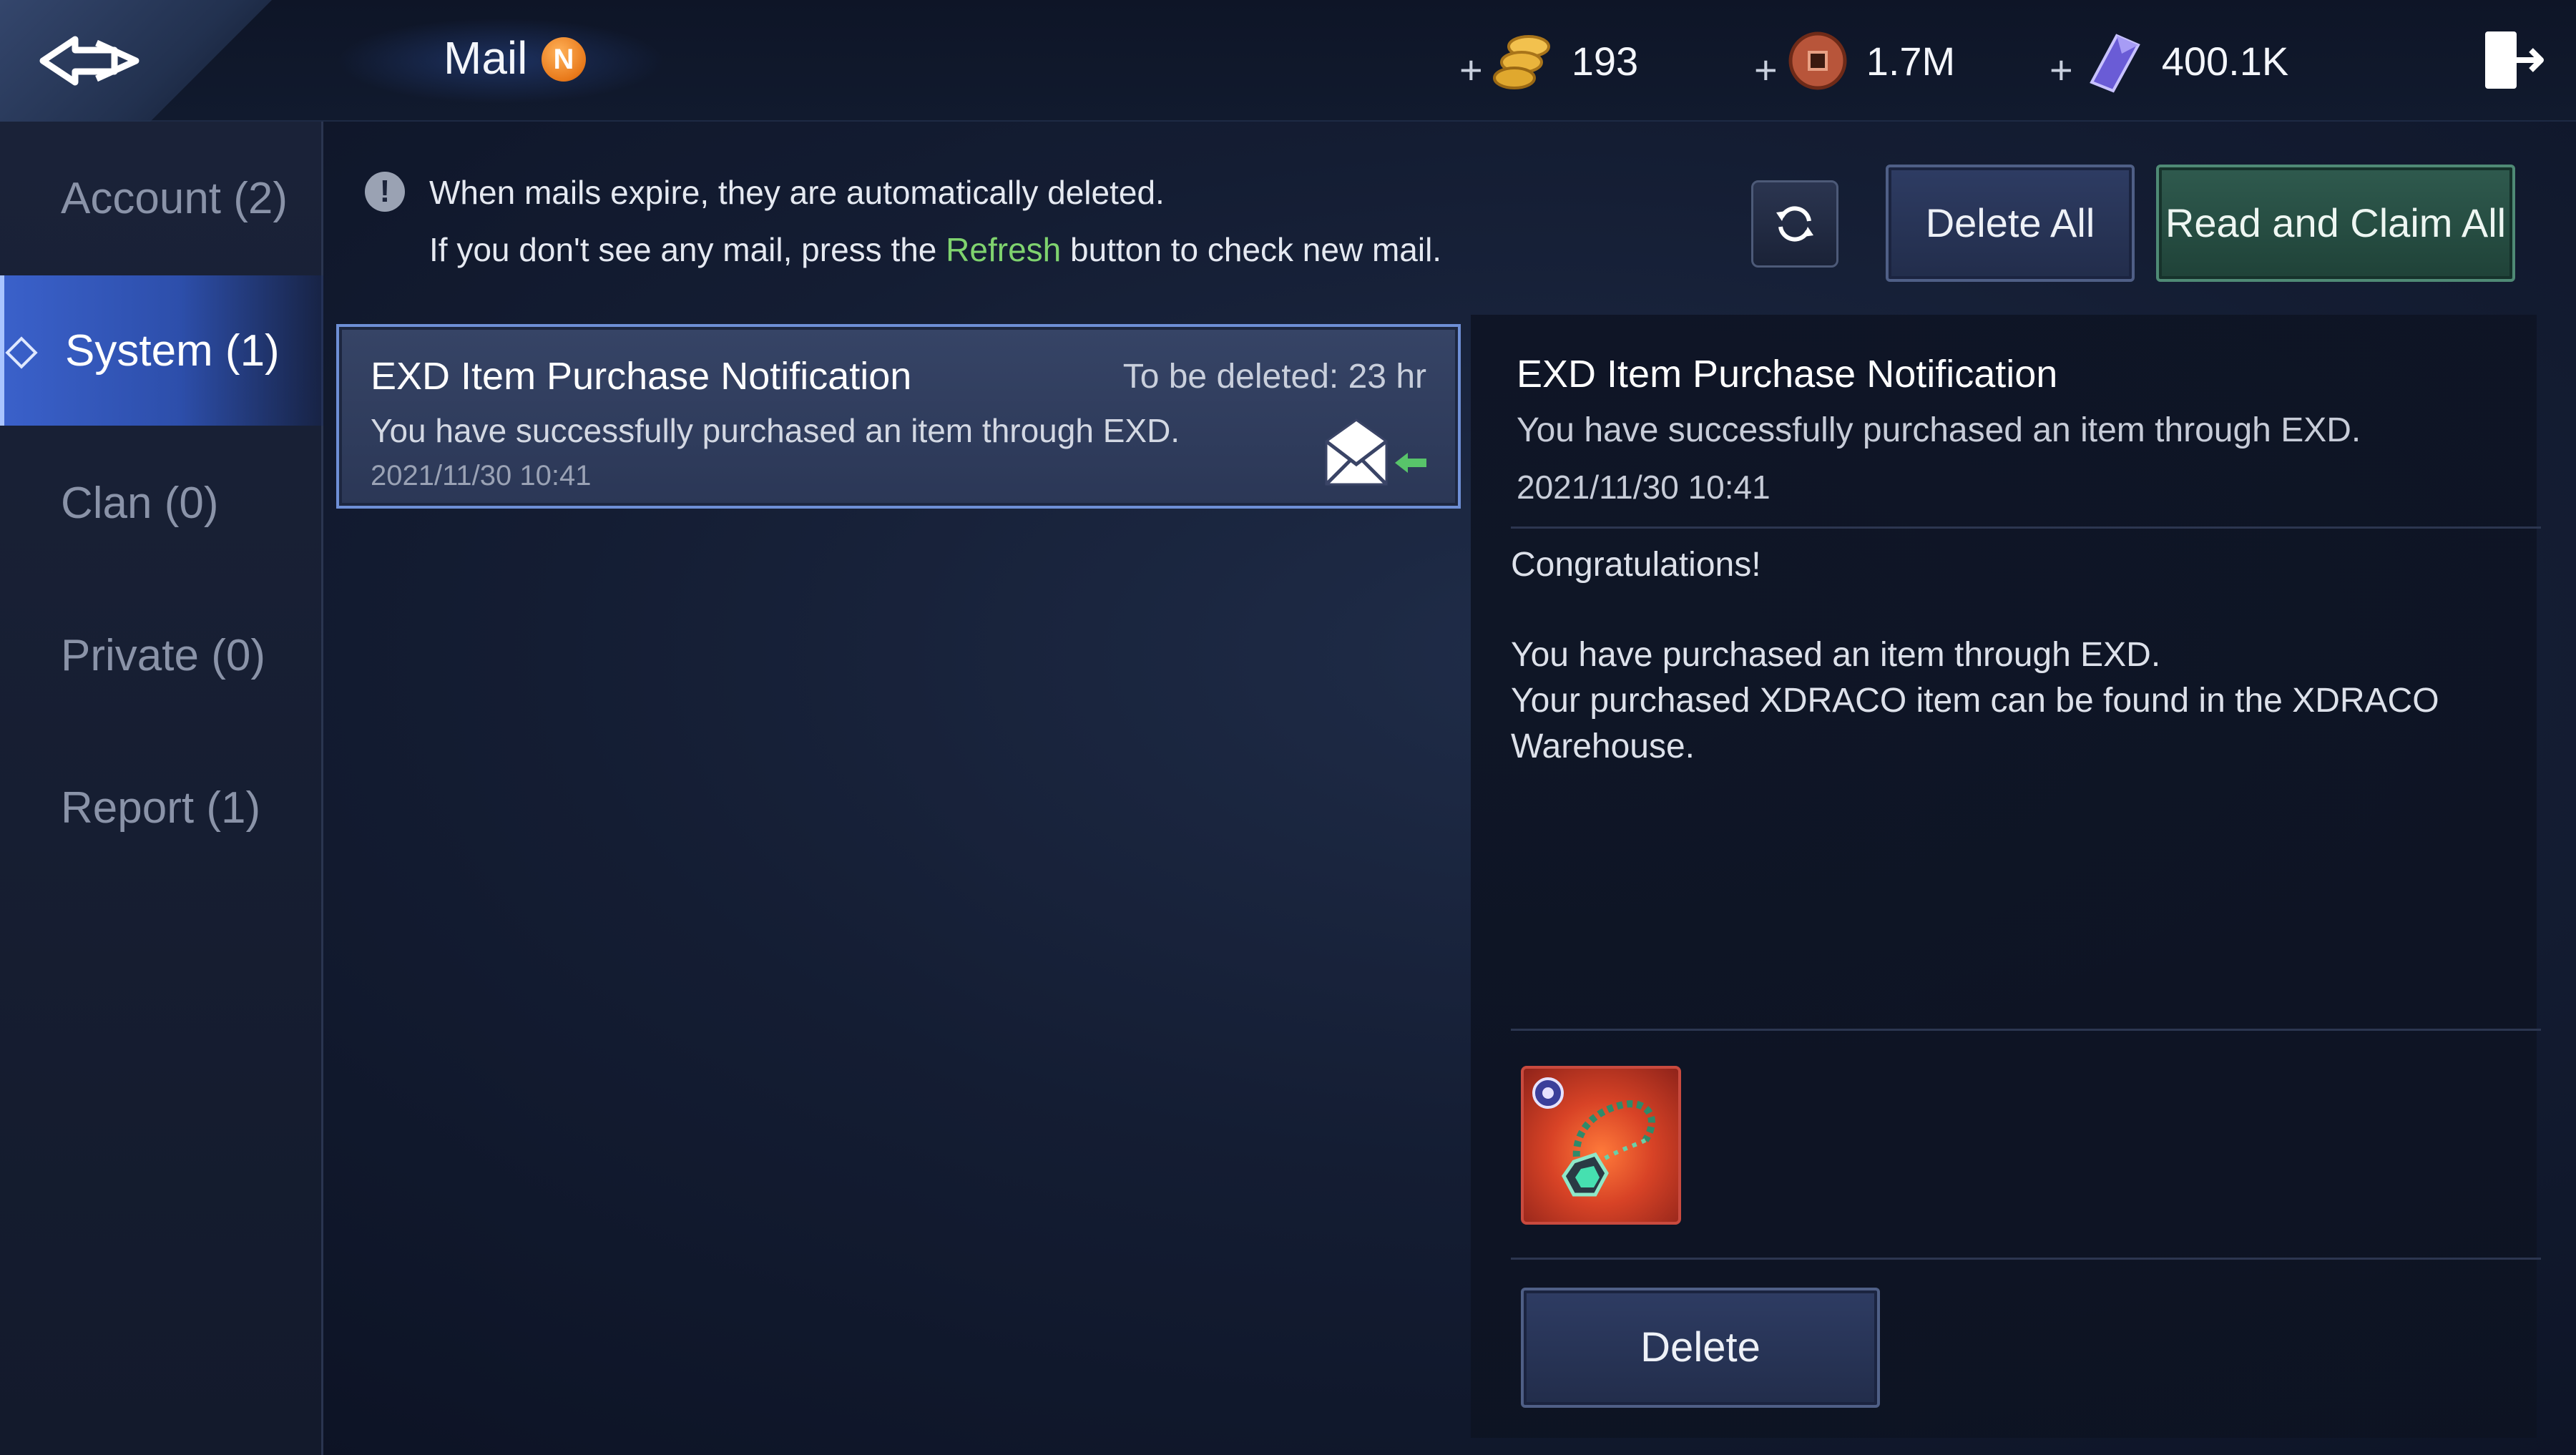  Describe the element at coordinates (1644, 487) in the screenshot. I see `detail-date: 2021/11/30 10:41` at that location.